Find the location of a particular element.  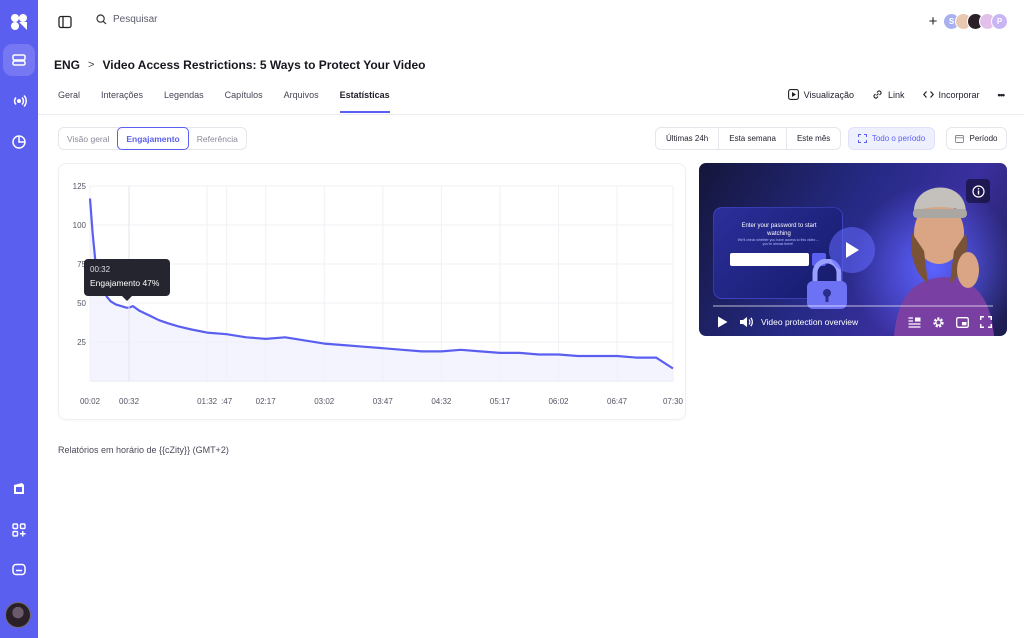

range-this-week: Esta semana is located at coordinates (753, 138).